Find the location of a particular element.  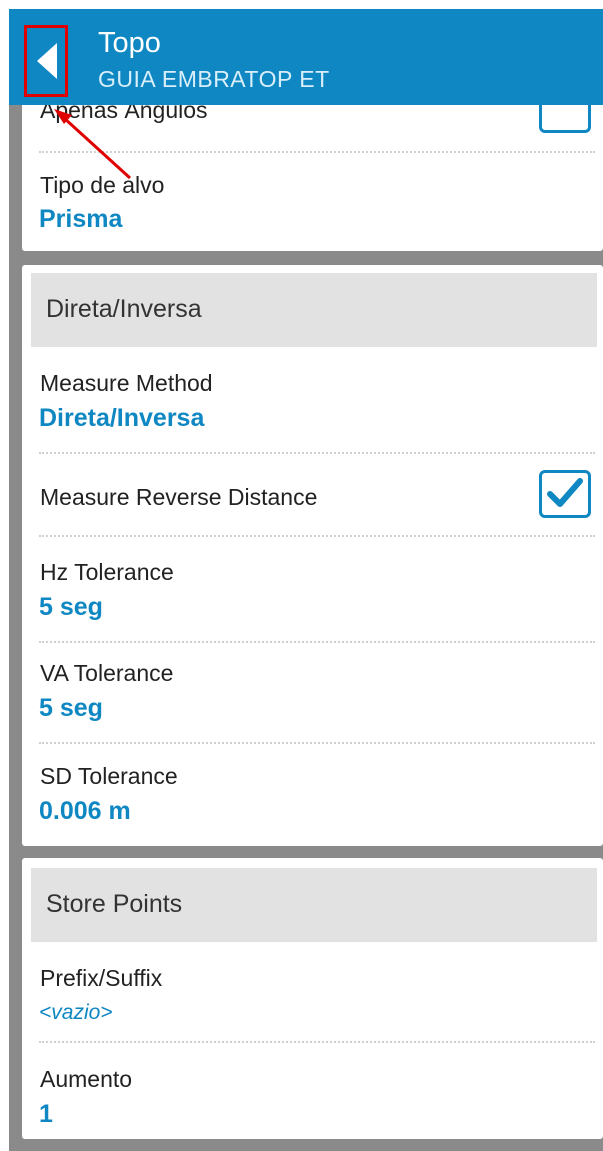

measure-method-label: Measure Method is located at coordinates (126, 383).